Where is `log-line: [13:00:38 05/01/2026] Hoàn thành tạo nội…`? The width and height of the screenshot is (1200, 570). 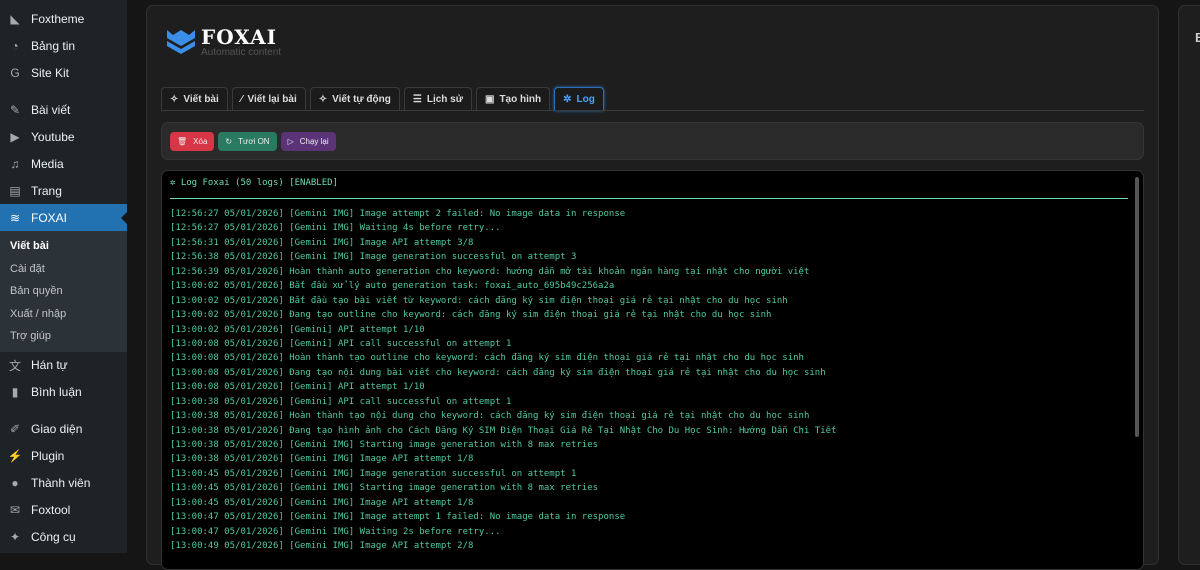 log-line: [13:00:38 05/01/2026] Hoàn thành tạo nội… is located at coordinates (490, 416).